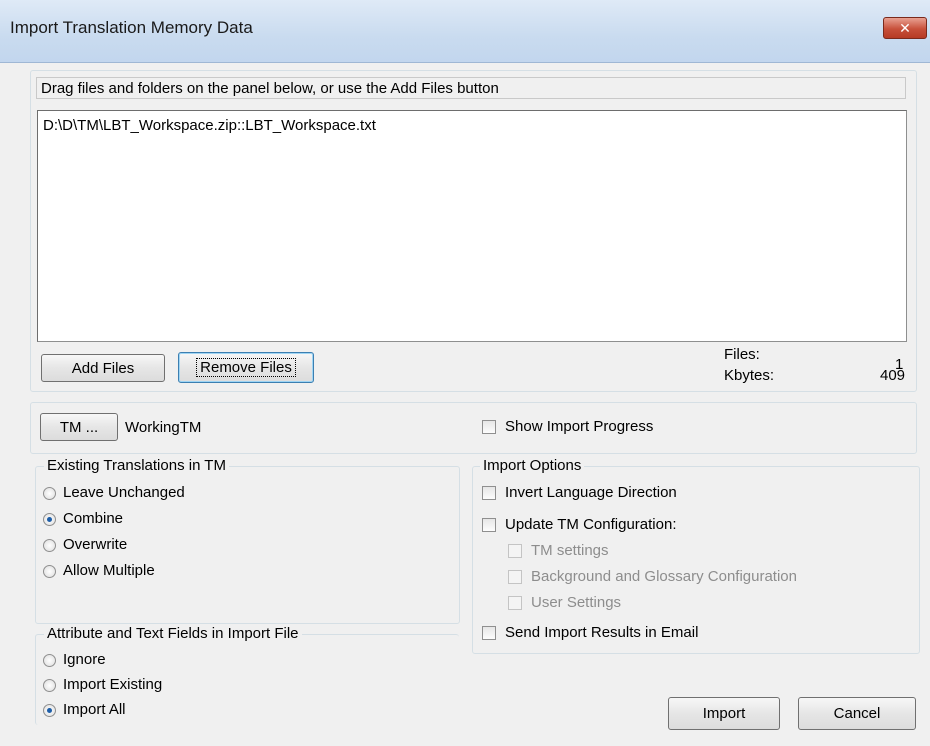 The height and width of the screenshot is (746, 930). Describe the element at coordinates (95, 544) in the screenshot. I see `radio-overwrite-label: Overwrite` at that location.